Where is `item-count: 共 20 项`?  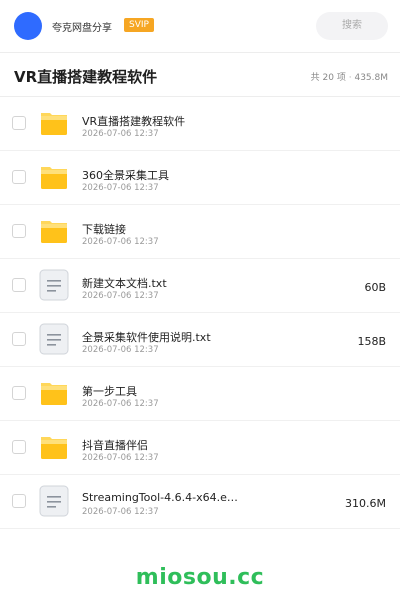 item-count: 共 20 项 is located at coordinates (328, 78).